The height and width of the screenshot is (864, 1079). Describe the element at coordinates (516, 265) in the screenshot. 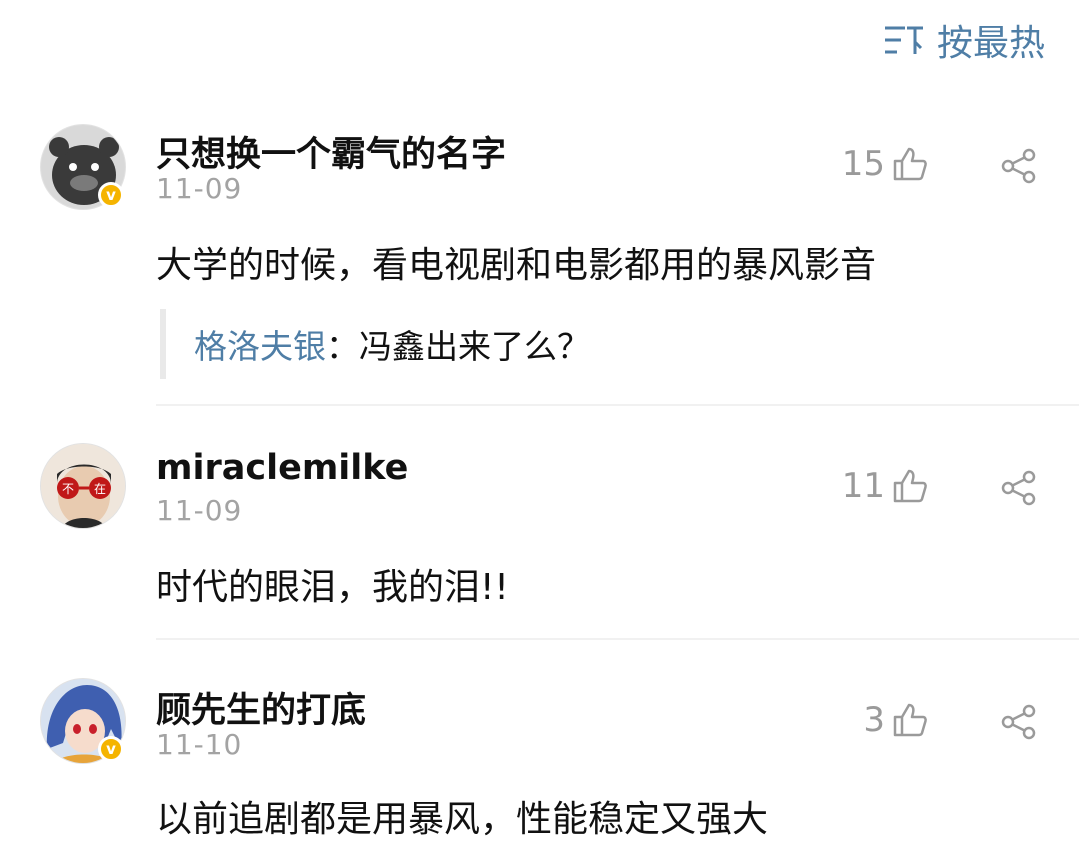

I see `comment-text: 大学的时候，看电视剧和电影都用的暴风影音` at that location.